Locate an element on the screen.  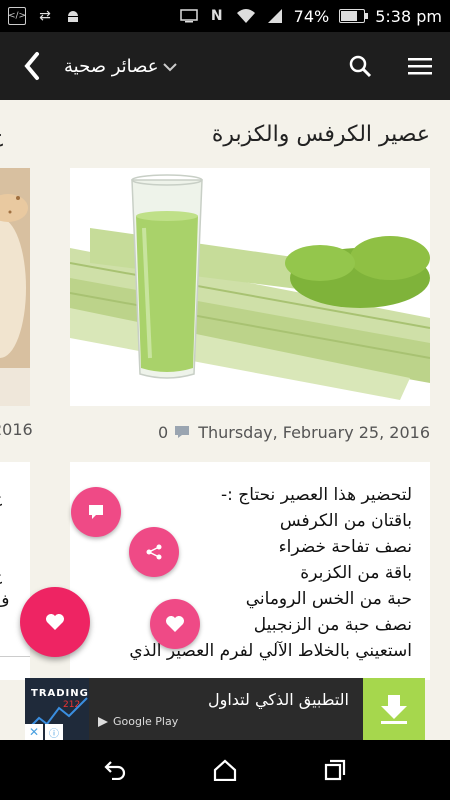
android-icon is located at coordinates (73, 16).